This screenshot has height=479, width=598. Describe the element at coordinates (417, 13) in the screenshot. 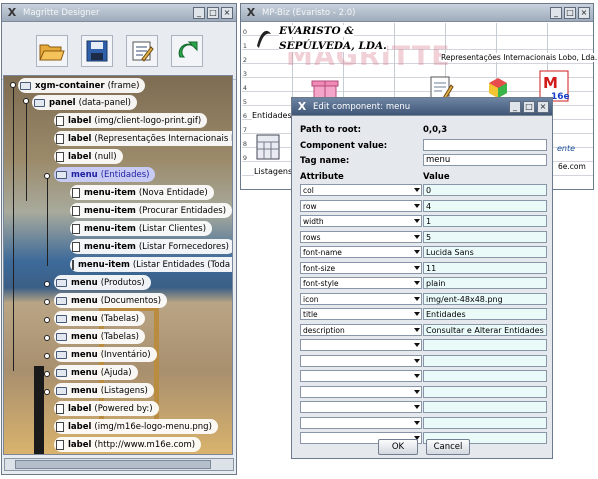

I see `mpbiz-titlebar: X MP-Biz (Evaristo - 2.0) _ □ ×` at that location.